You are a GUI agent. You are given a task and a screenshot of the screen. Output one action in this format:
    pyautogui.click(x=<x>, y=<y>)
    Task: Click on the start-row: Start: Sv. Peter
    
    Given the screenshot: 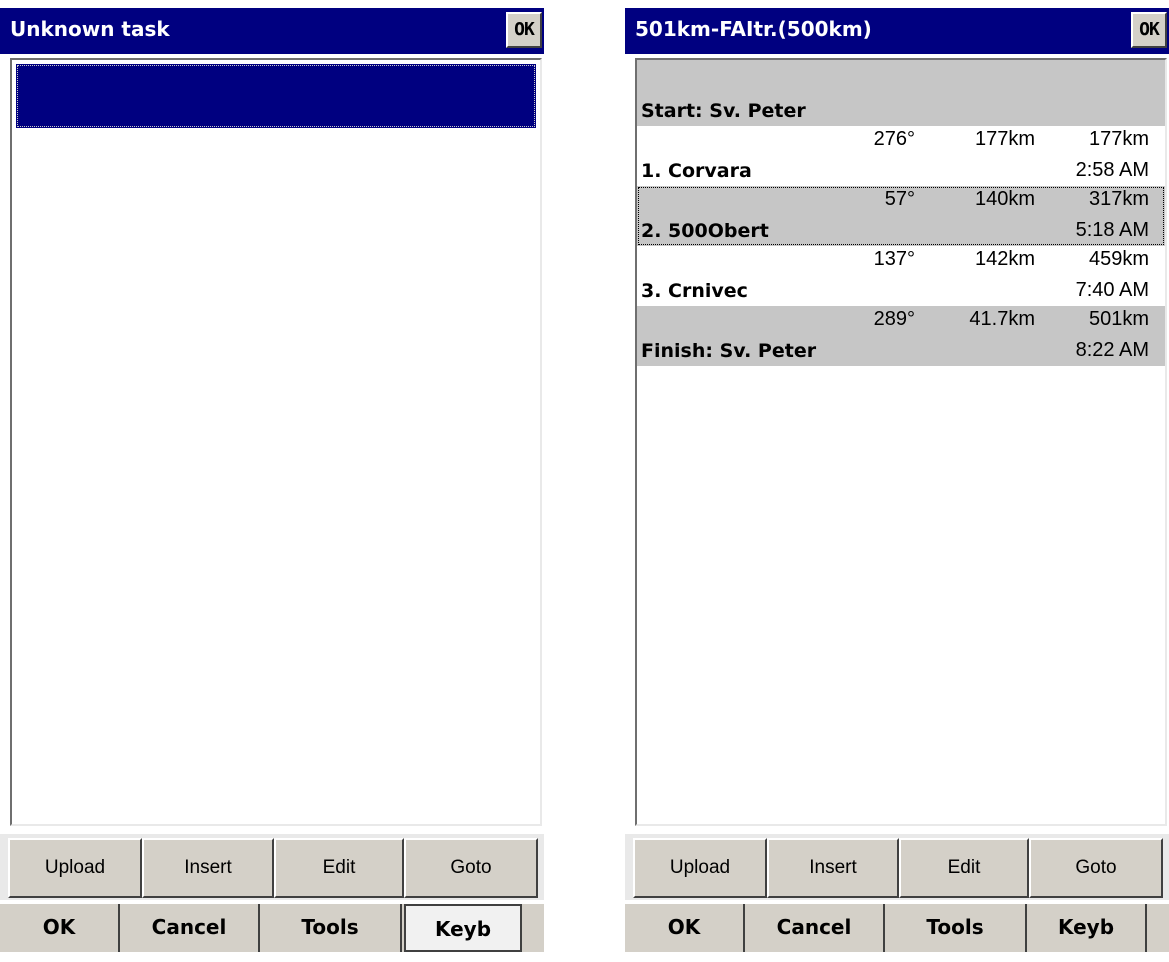 What is the action you would take?
    pyautogui.click(x=901, y=93)
    